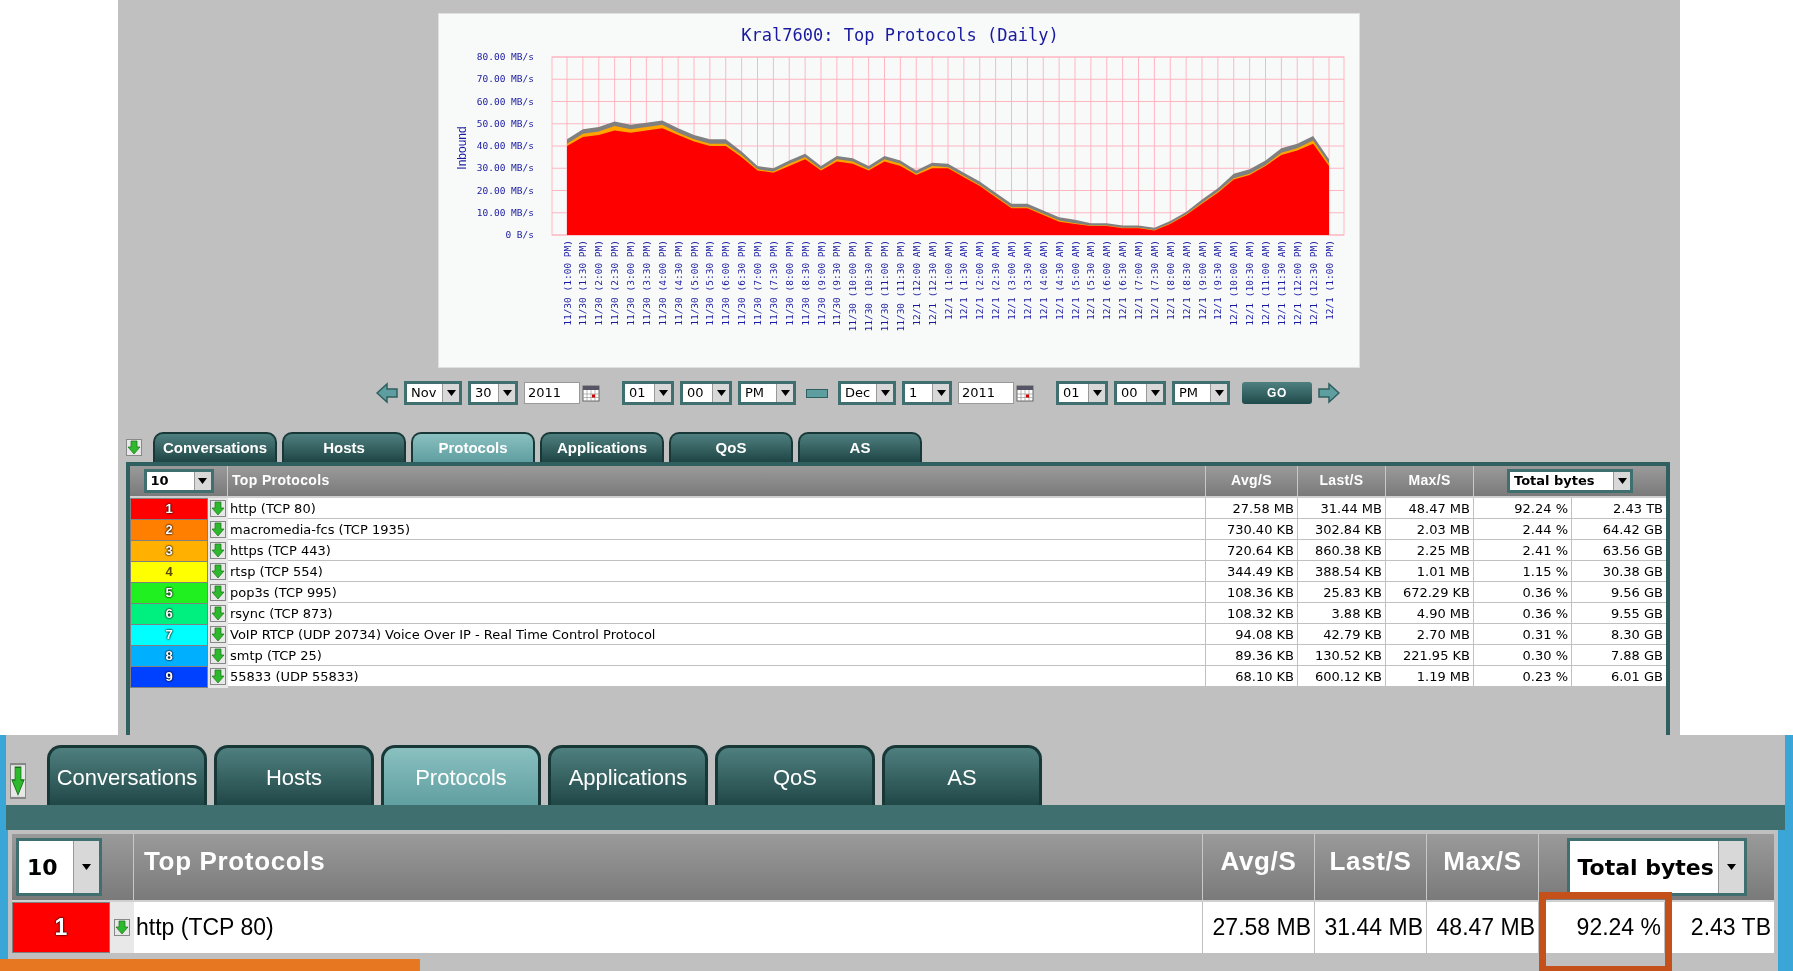 The image size is (1793, 971). I want to click on y-tick-label: 70.00 MB/s, so click(505, 79).